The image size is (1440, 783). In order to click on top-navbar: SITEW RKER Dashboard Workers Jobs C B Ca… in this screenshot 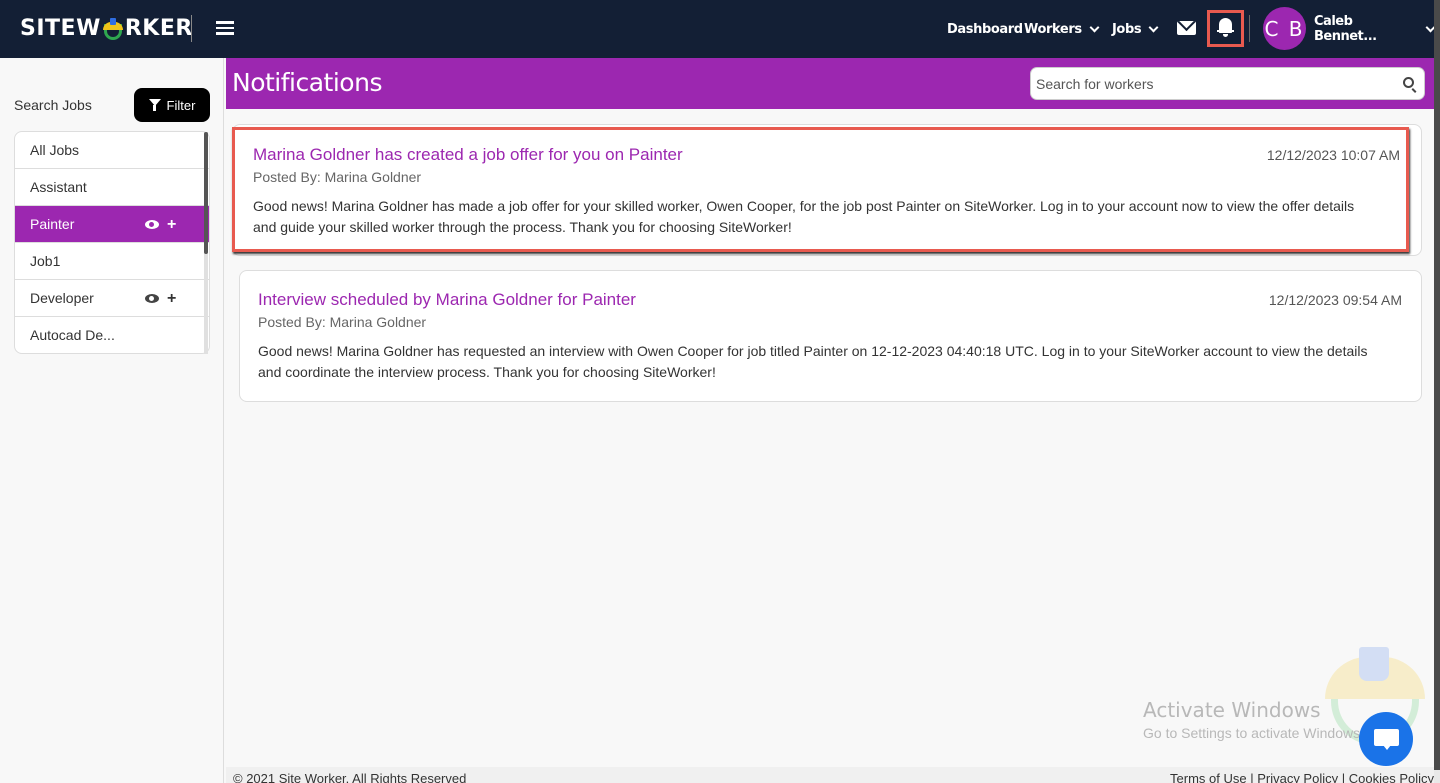, I will do `click(718, 29)`.